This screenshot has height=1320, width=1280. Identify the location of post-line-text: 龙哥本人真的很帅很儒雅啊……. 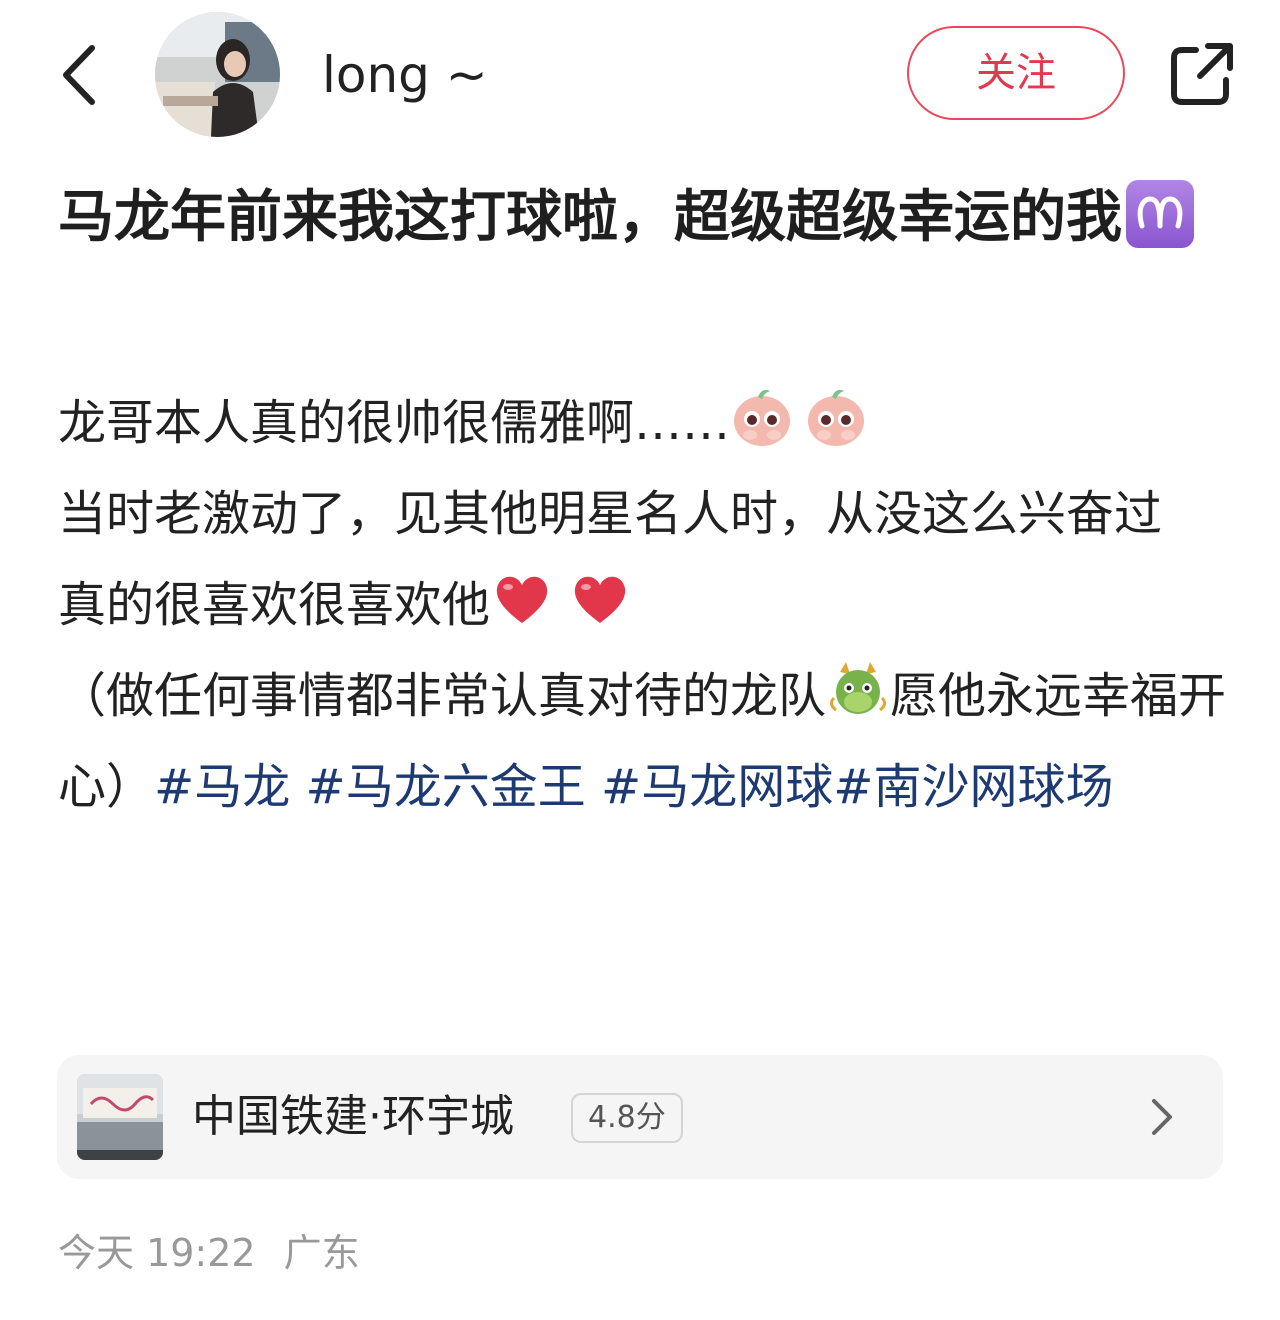
(394, 423).